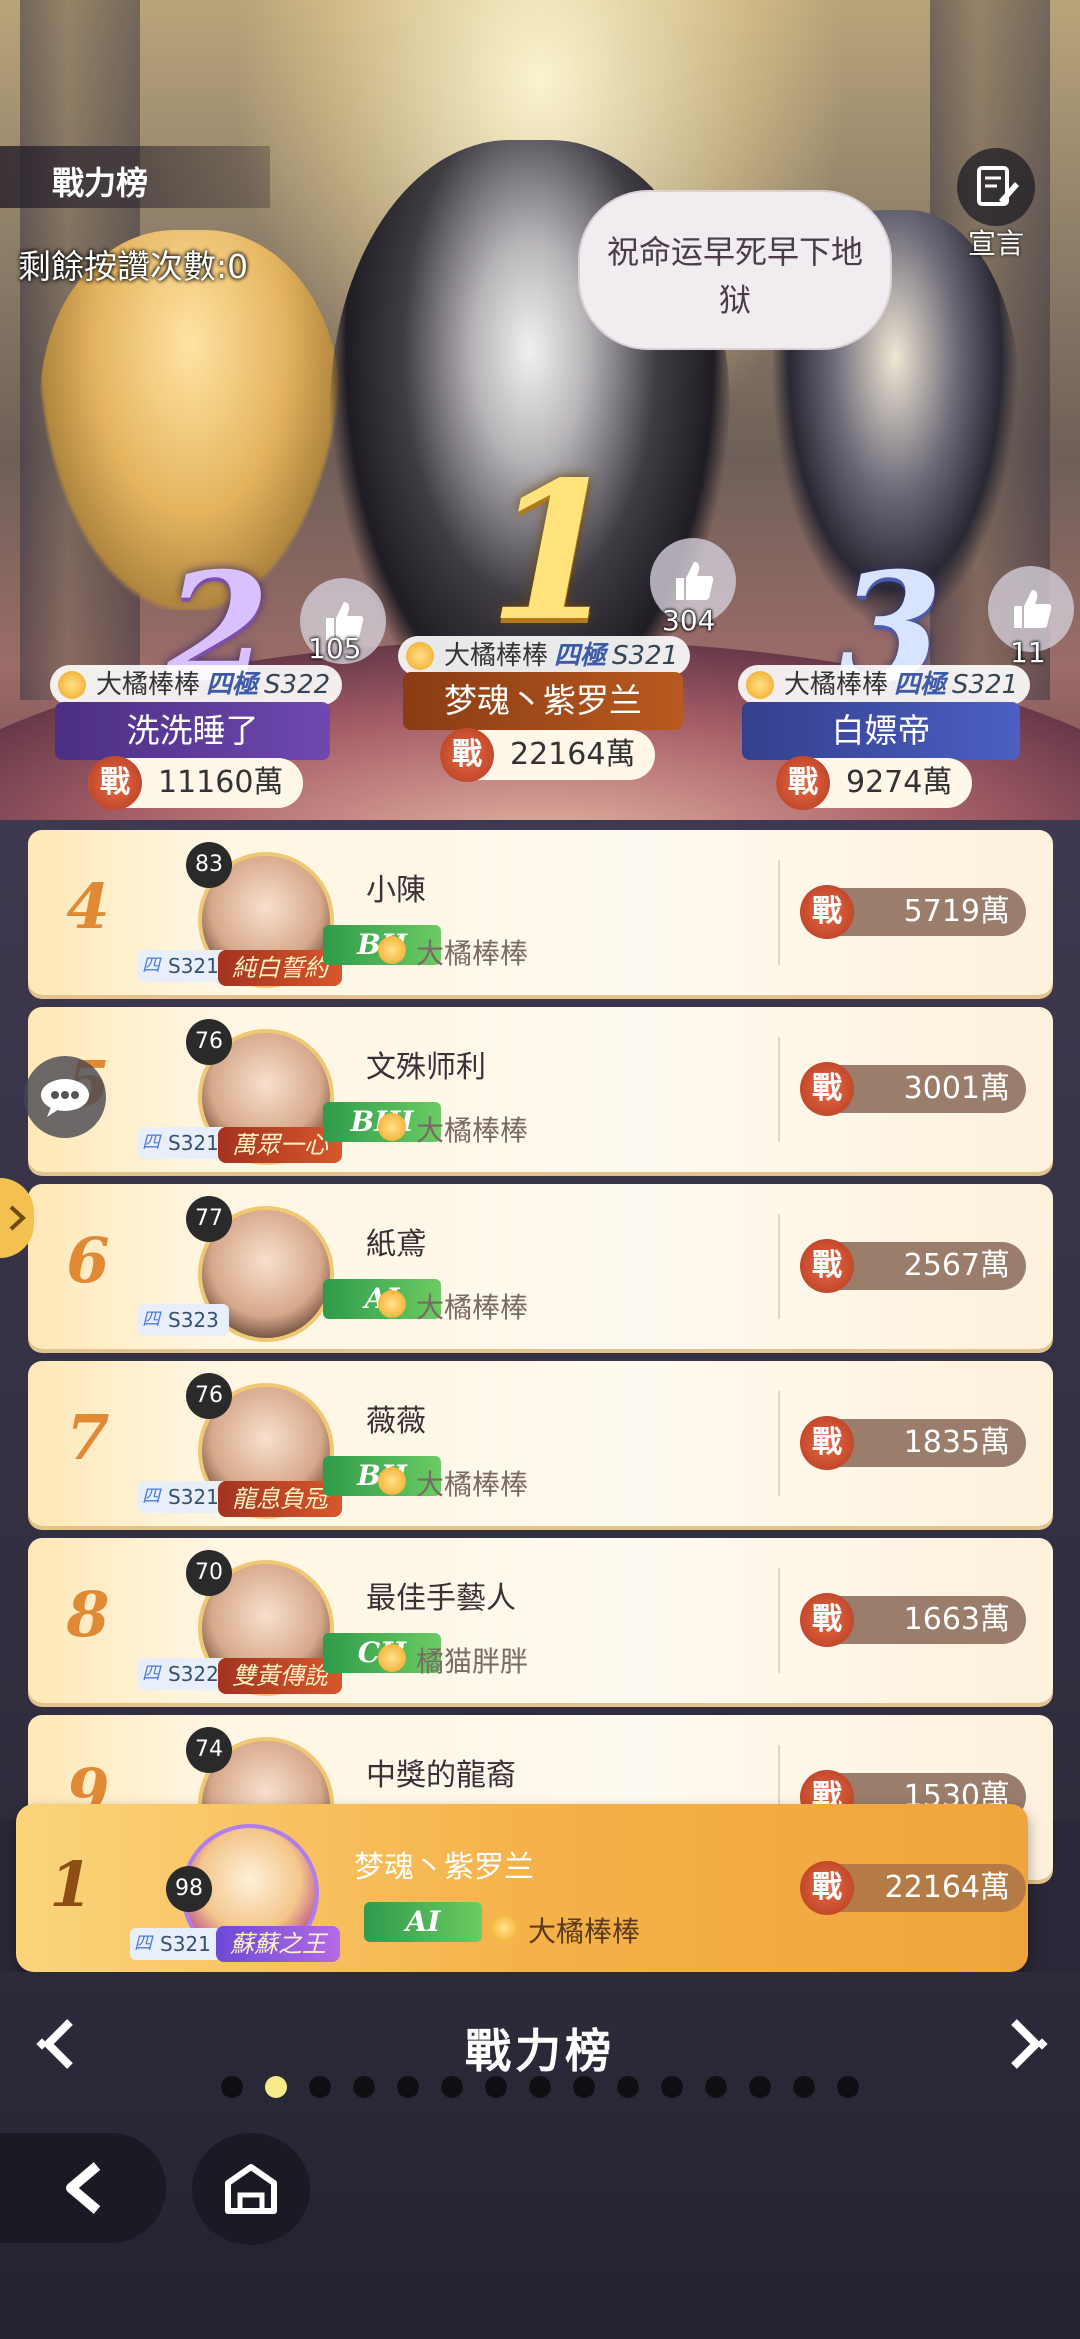 This screenshot has height=2339, width=1080. I want to click on power-value: 1835萬, so click(956, 1442).